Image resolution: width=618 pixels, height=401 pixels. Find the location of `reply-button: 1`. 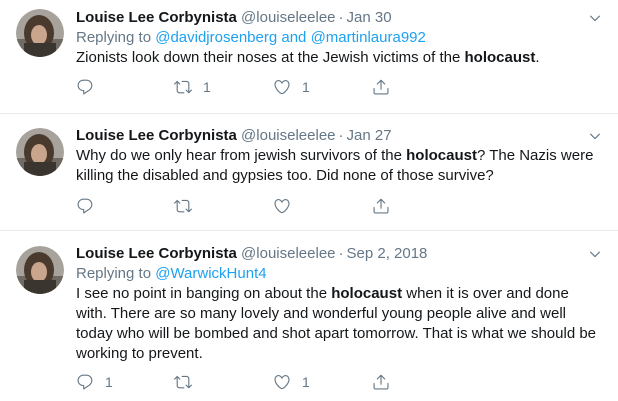

reply-button: 1 is located at coordinates (94, 382).